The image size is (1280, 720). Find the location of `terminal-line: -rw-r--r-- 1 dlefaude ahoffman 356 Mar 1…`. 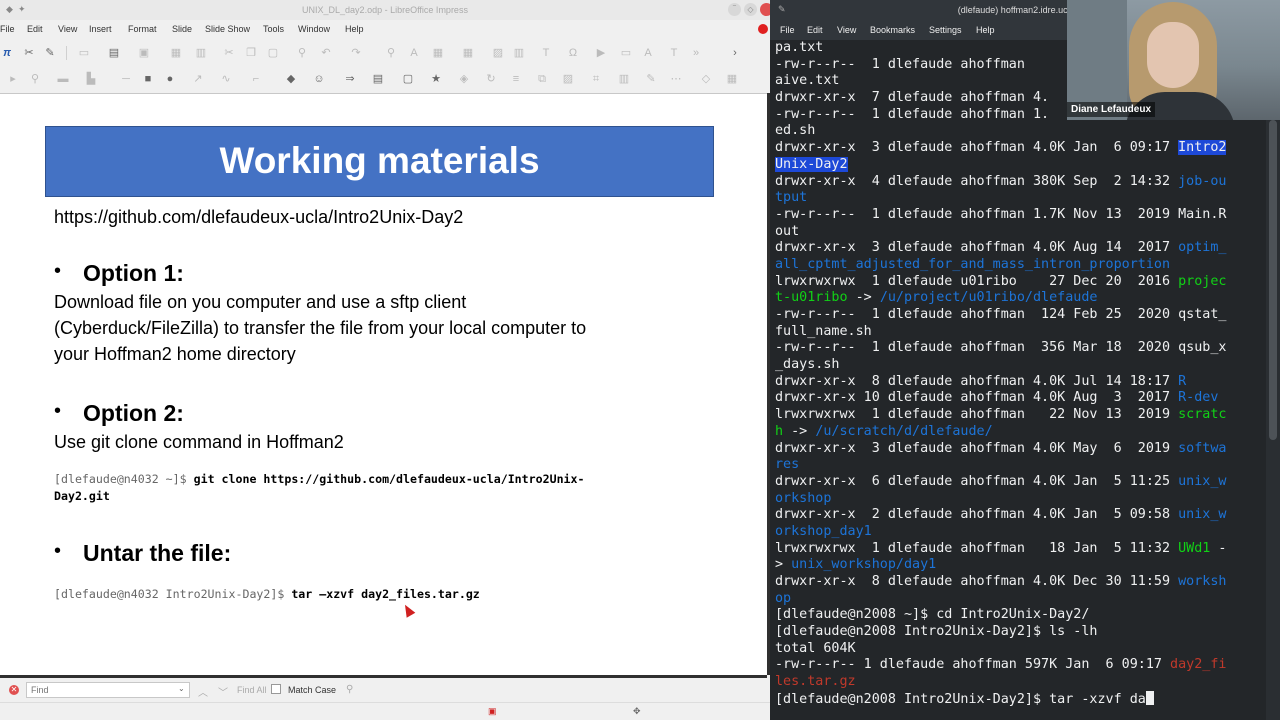

terminal-line: -rw-r--r-- 1 dlefaude ahoffman 356 Mar 1… is located at coordinates (1020, 348).